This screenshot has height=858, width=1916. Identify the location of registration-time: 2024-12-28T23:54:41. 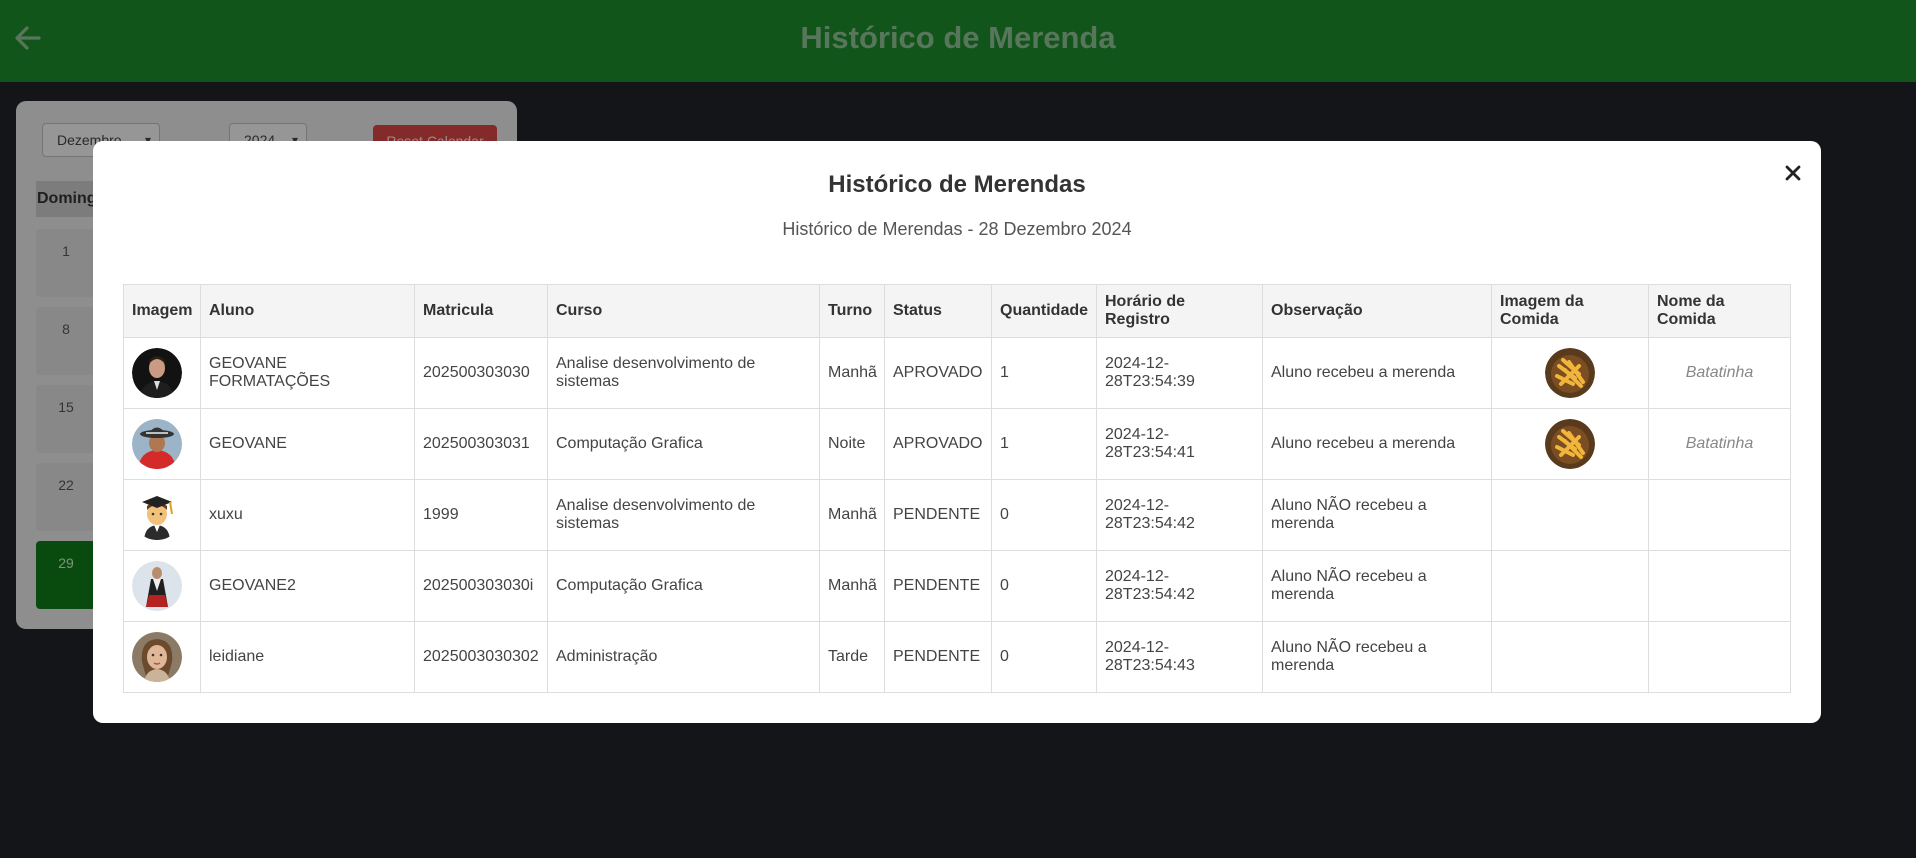
(1179, 444).